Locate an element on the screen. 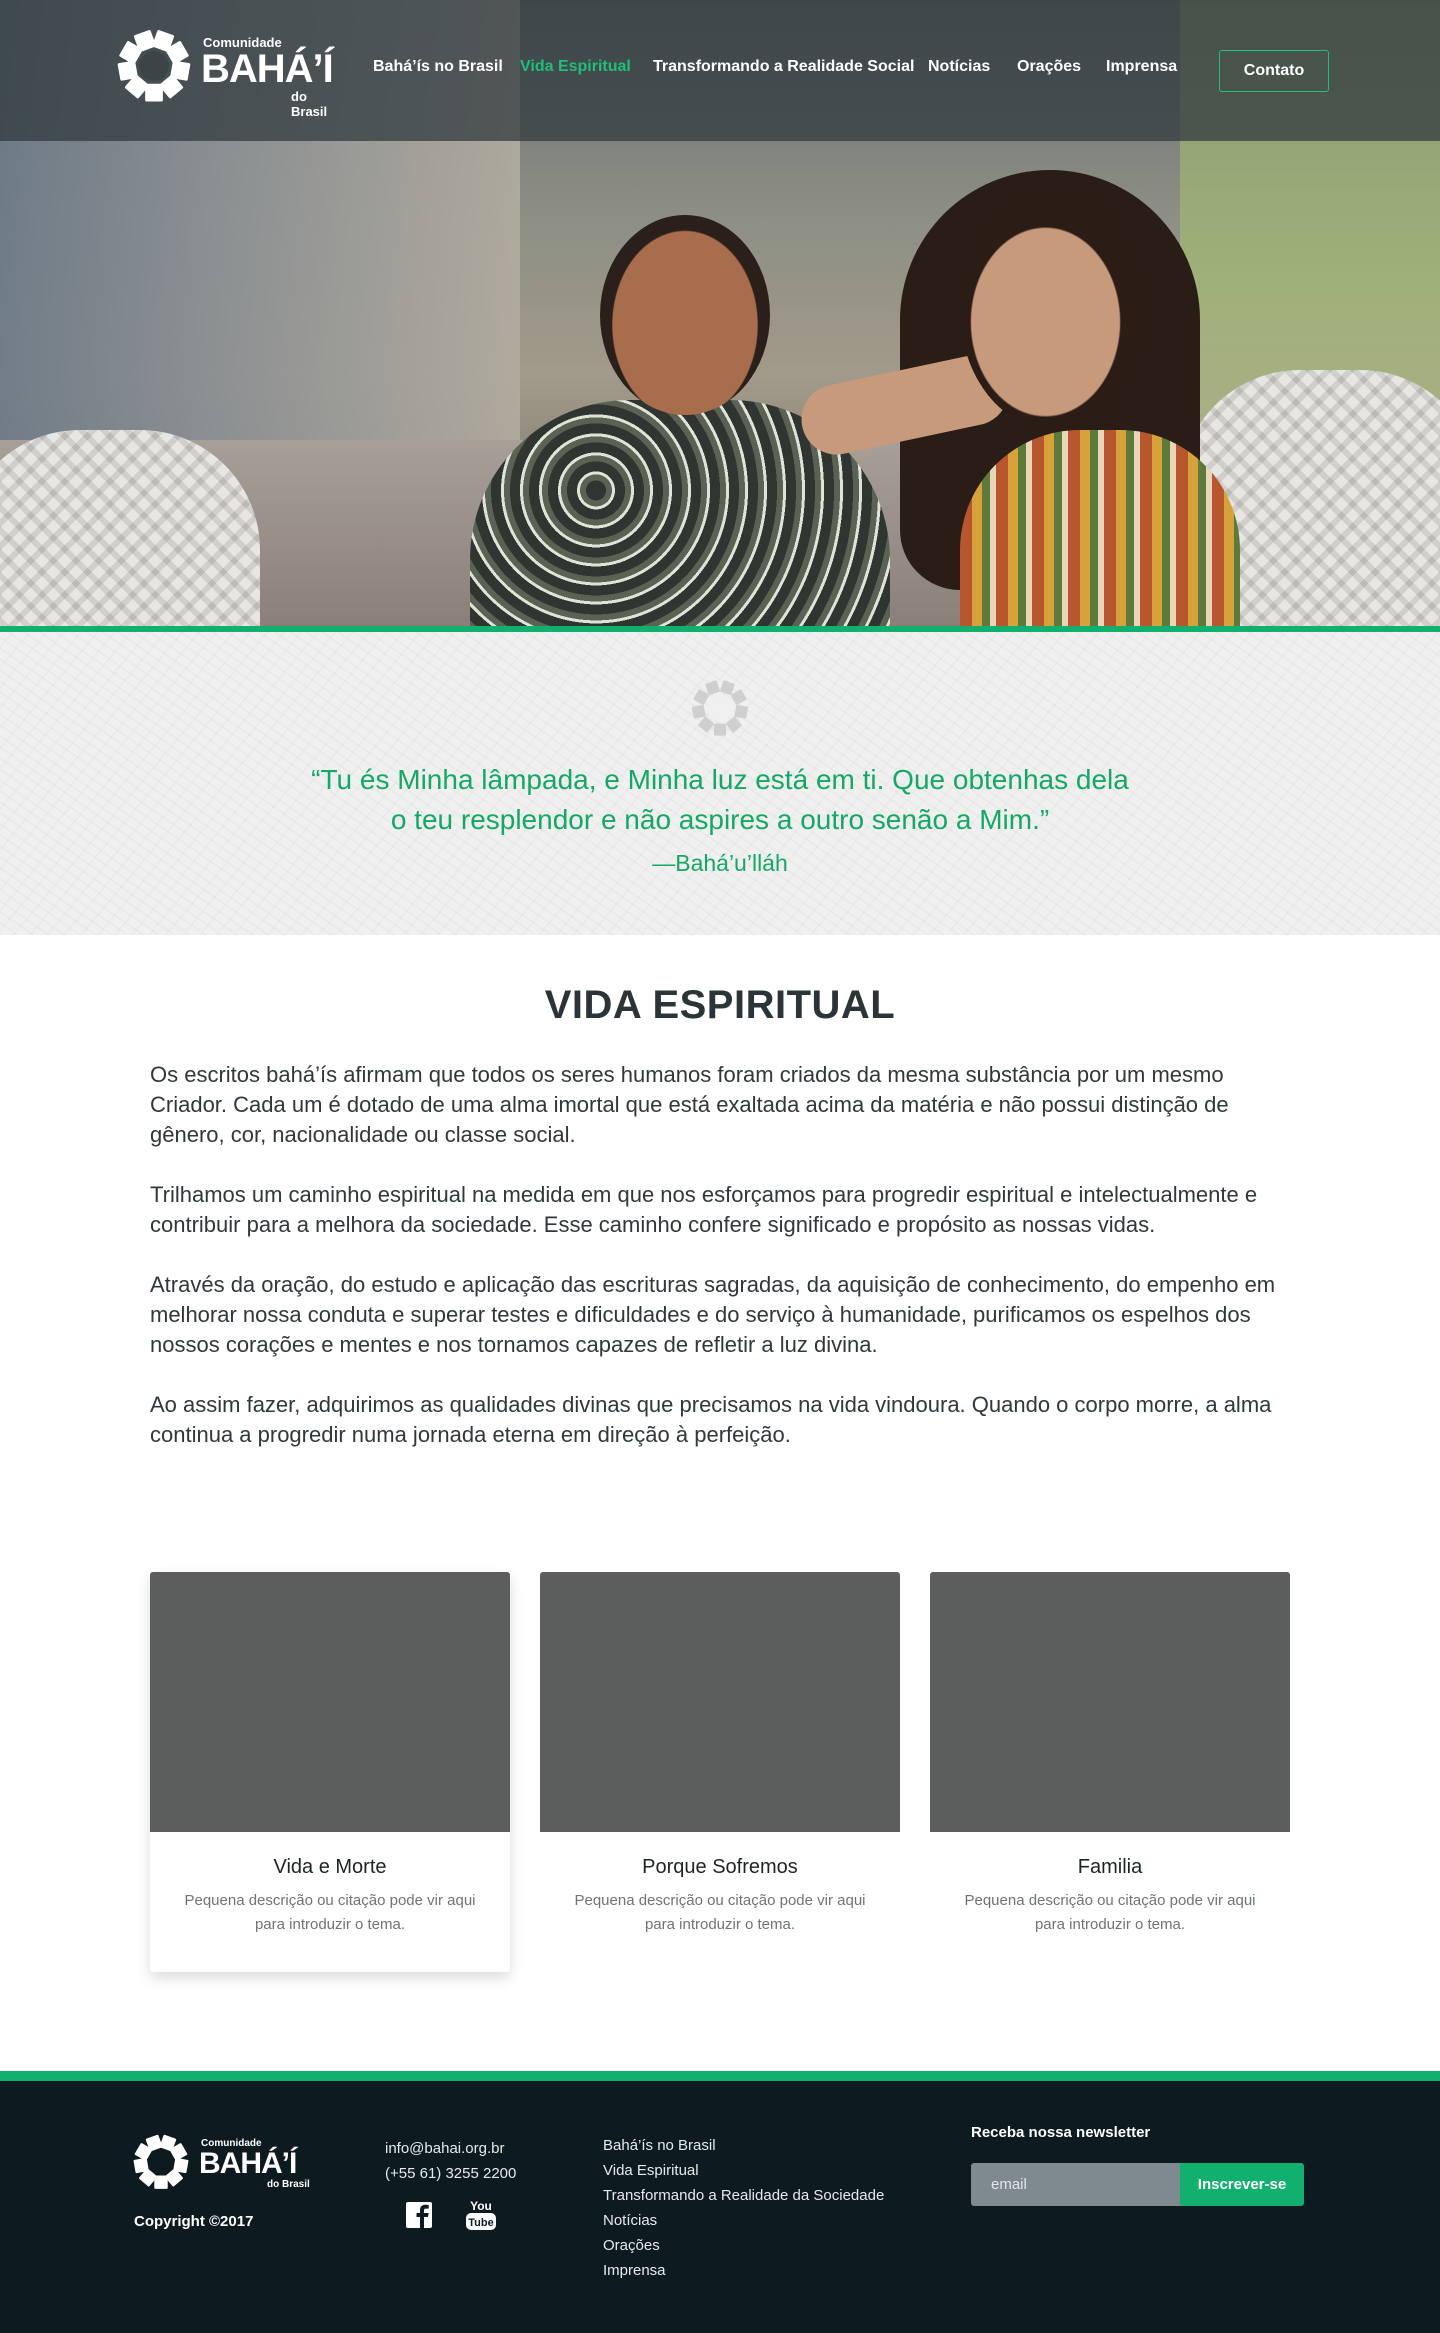 This screenshot has width=1440, height=2333. facebook-icon is located at coordinates (420, 2215).